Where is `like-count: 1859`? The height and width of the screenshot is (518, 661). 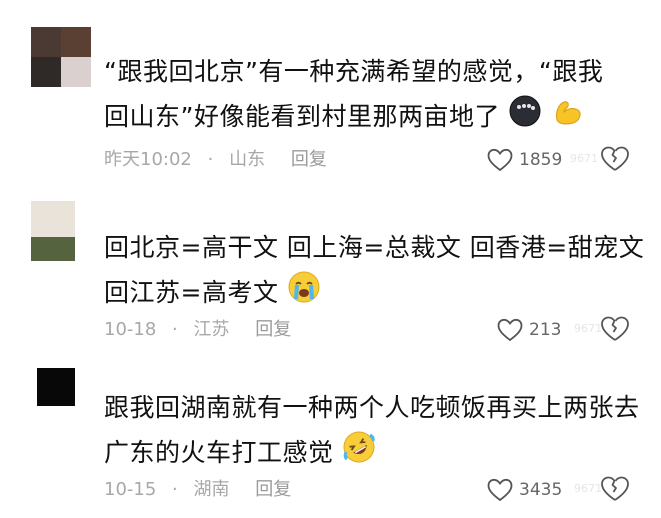 like-count: 1859 is located at coordinates (541, 160).